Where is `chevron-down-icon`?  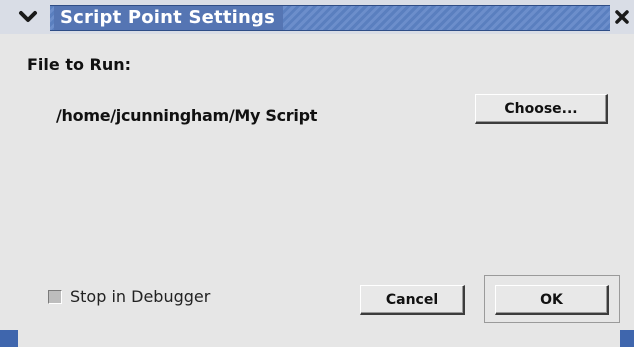
chevron-down-icon is located at coordinates (28, 16).